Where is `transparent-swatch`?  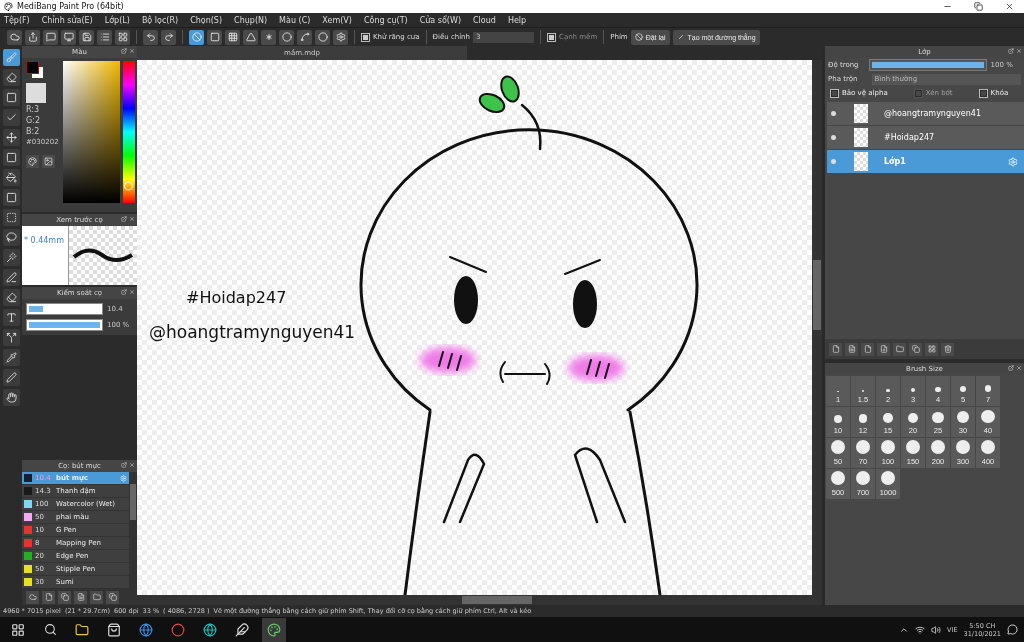
transparent-swatch is located at coordinates (36, 93).